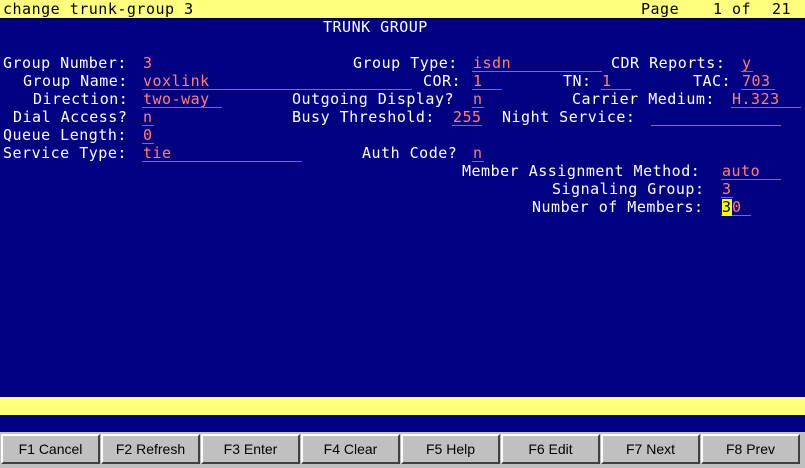 Image resolution: width=805 pixels, height=468 pixels. What do you see at coordinates (712, 81) in the screenshot?
I see `tac-label: TAC:` at bounding box center [712, 81].